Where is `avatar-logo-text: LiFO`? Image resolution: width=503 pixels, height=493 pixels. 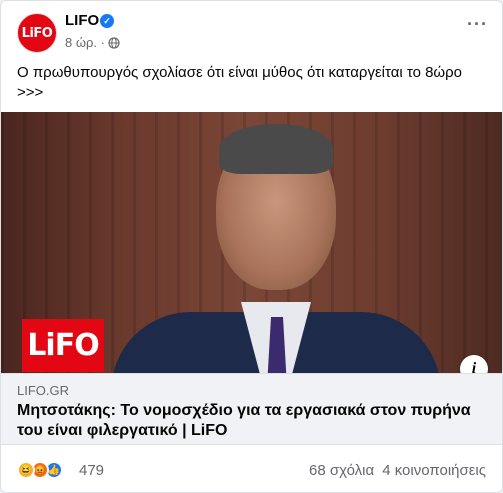 avatar-logo-text: LiFO is located at coordinates (37, 33).